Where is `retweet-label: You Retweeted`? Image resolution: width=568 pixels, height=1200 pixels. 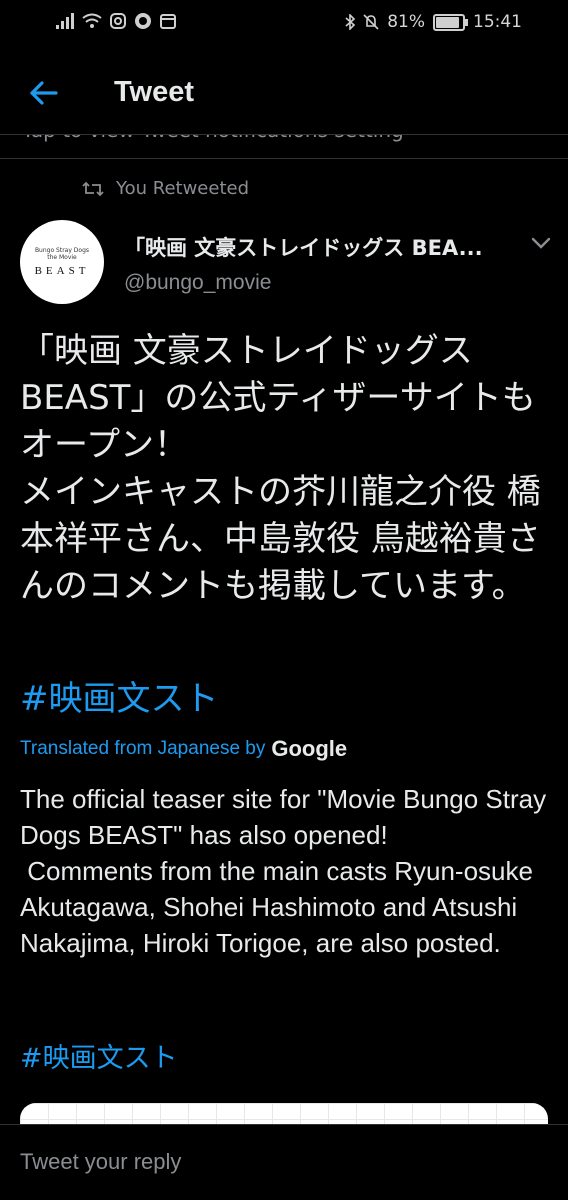 retweet-label: You Retweeted is located at coordinates (183, 188).